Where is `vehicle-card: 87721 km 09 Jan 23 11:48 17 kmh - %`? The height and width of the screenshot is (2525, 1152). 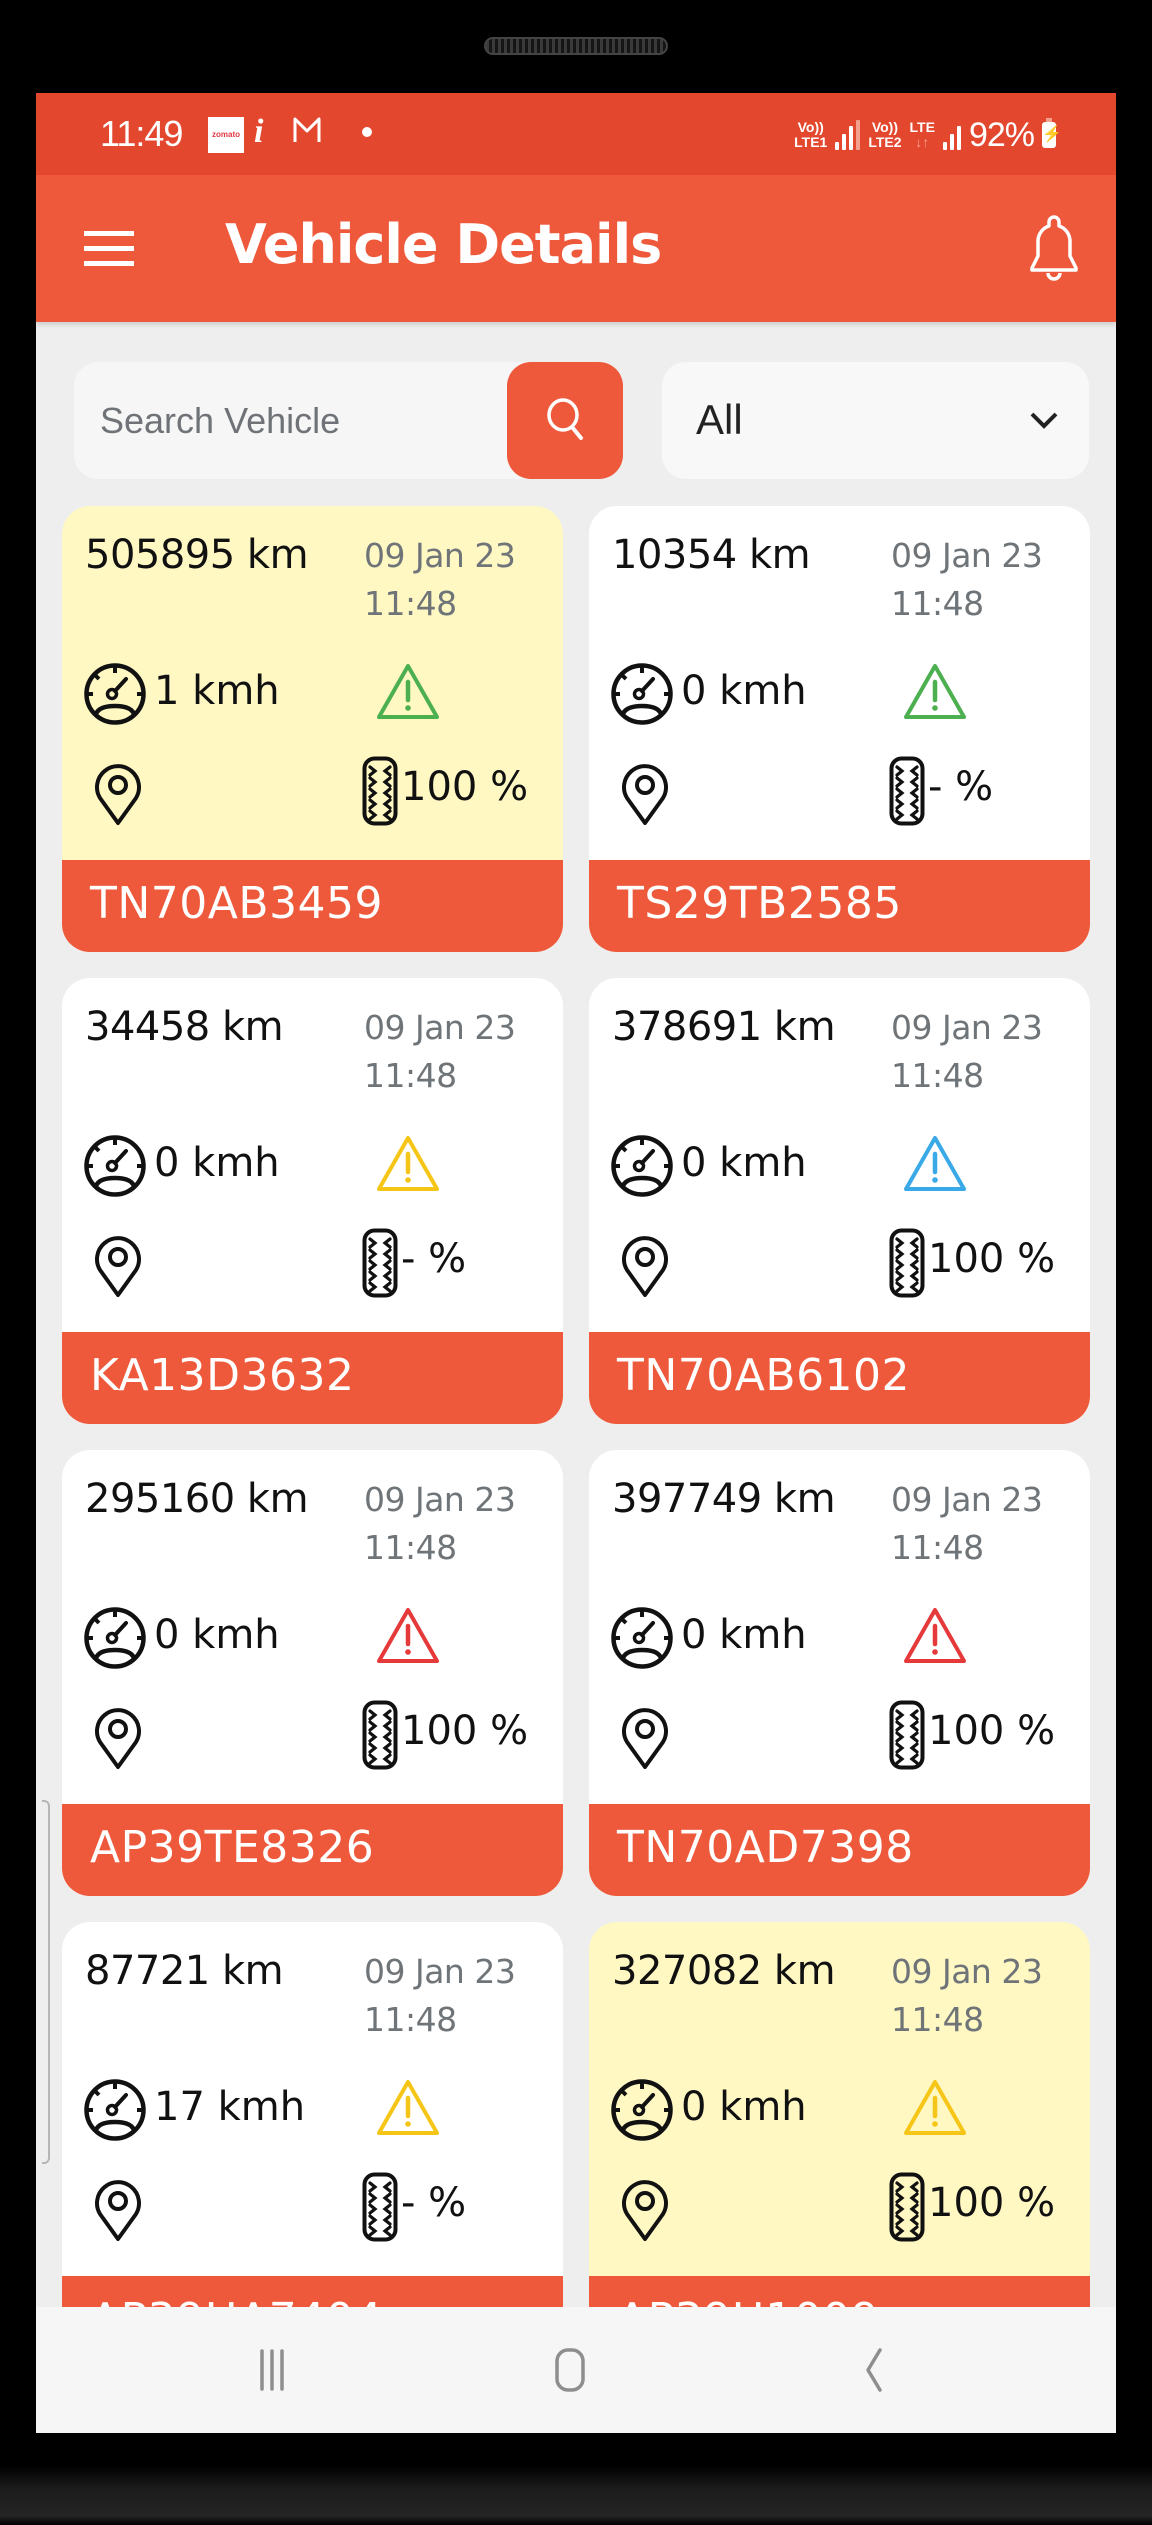
vehicle-card: 87721 km 09 Jan 23 11:48 17 kmh - % is located at coordinates (312, 2145).